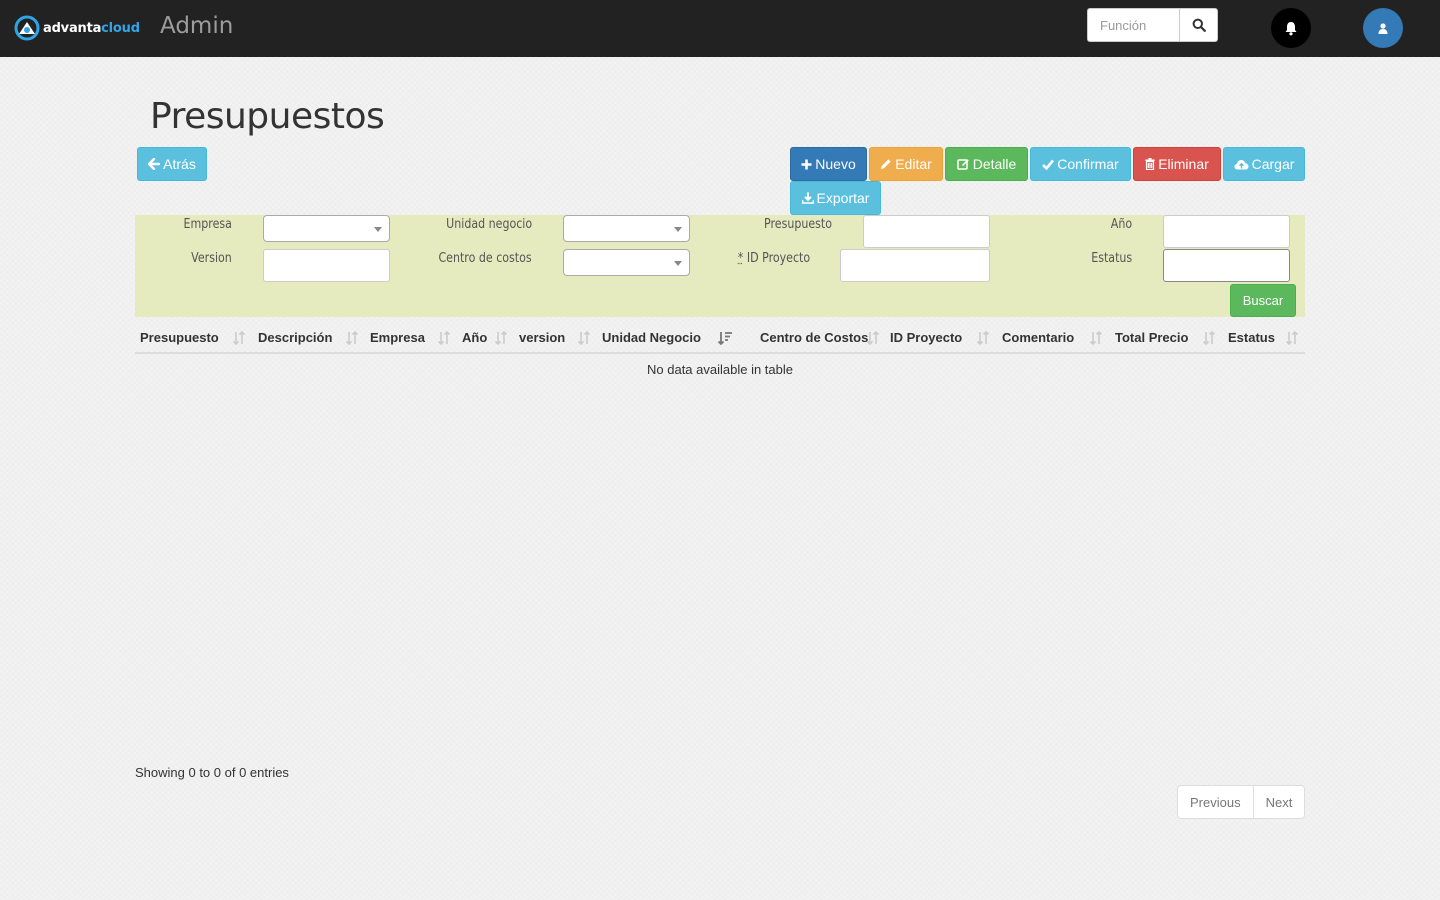 The height and width of the screenshot is (900, 1440). What do you see at coordinates (720, 28) in the screenshot?
I see `top-navbar: advantacloud Admin` at bounding box center [720, 28].